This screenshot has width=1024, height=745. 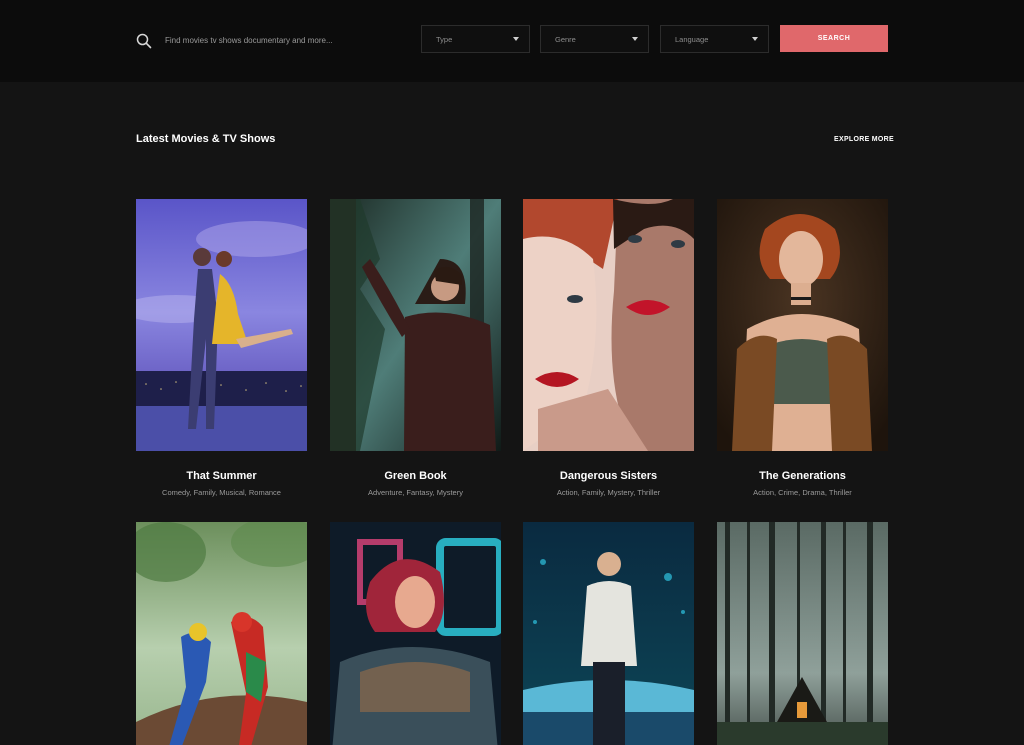 What do you see at coordinates (714, 39) in the screenshot?
I see `language-select: Language` at bounding box center [714, 39].